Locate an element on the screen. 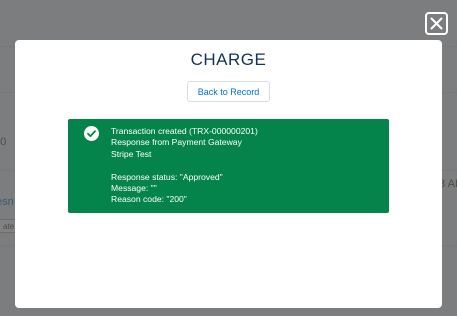 Image resolution: width=457 pixels, height=316 pixels. alert-line: Message: "" is located at coordinates (134, 187).